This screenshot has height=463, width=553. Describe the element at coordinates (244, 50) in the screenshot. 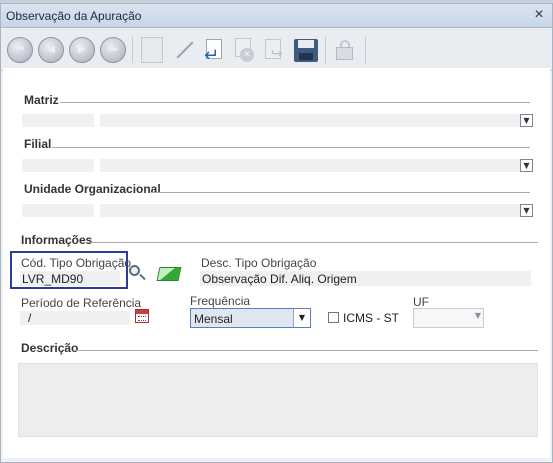

I see `delete-icon: ×` at that location.